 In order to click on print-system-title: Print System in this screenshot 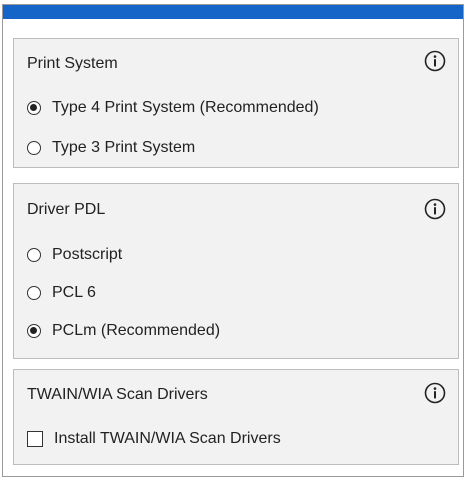, I will do `click(72, 63)`.